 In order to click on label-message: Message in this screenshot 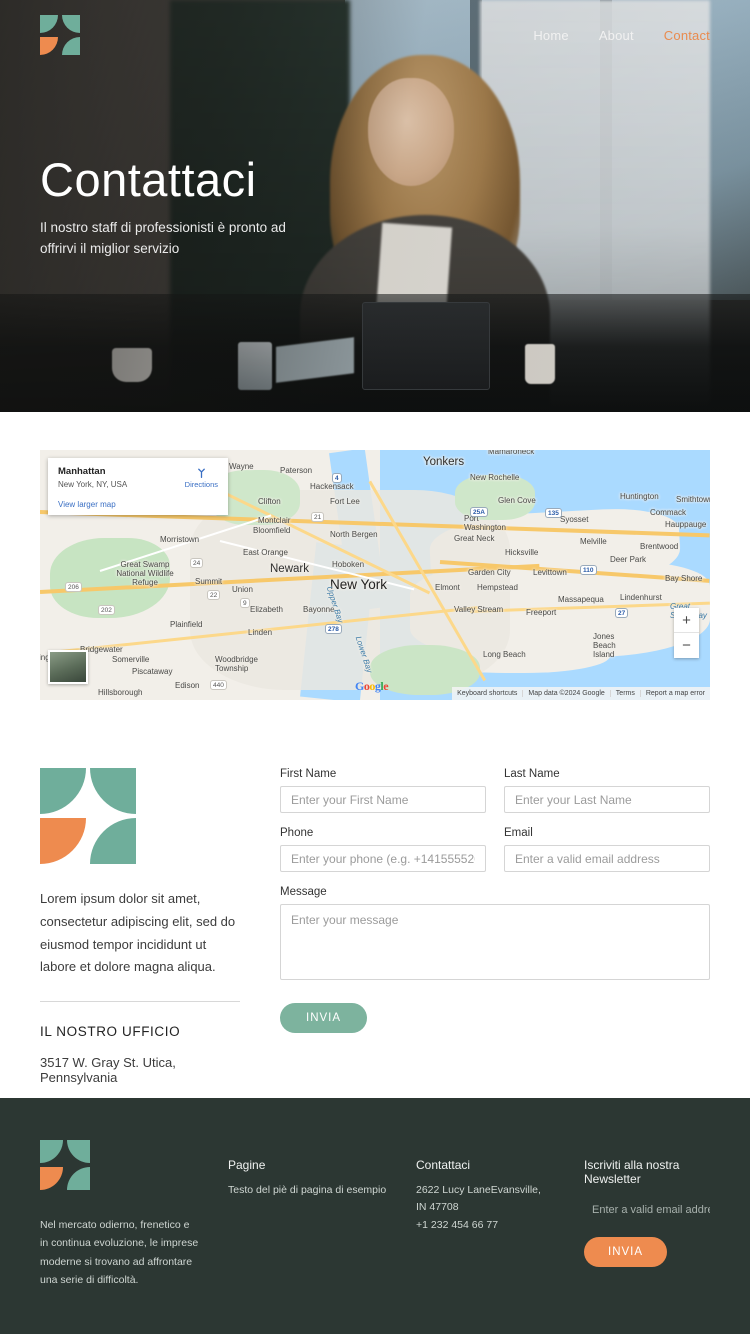, I will do `click(303, 892)`.